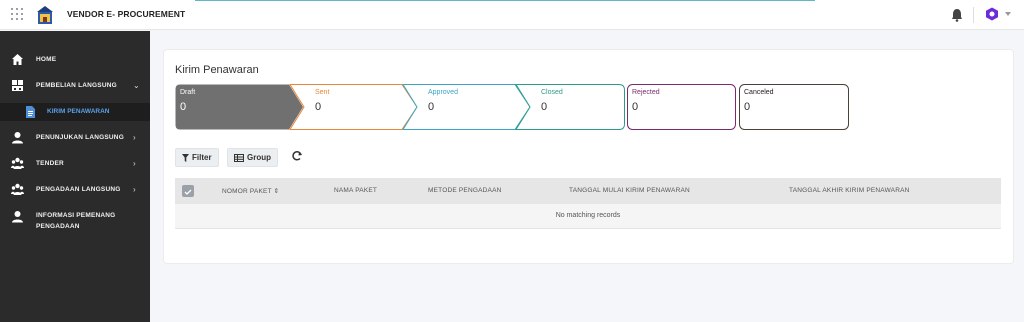  I want to click on page-title: Kirim Penawaran, so click(217, 70).